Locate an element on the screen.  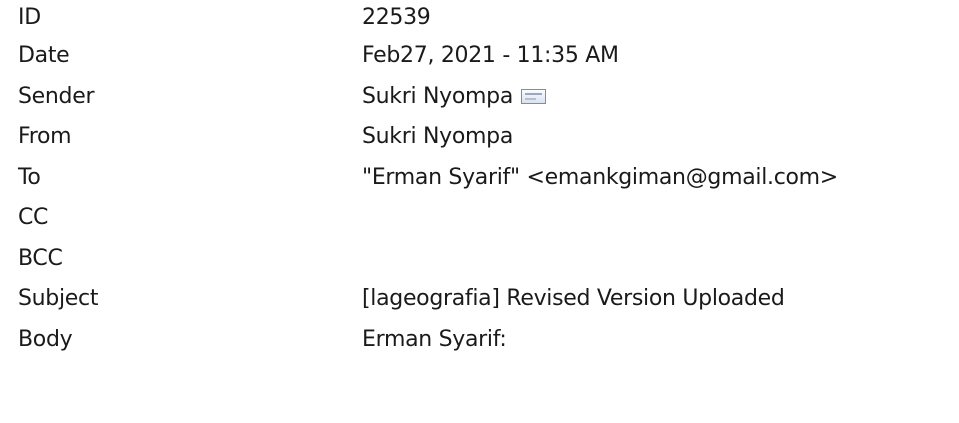
field-label: ID is located at coordinates (29, 17).